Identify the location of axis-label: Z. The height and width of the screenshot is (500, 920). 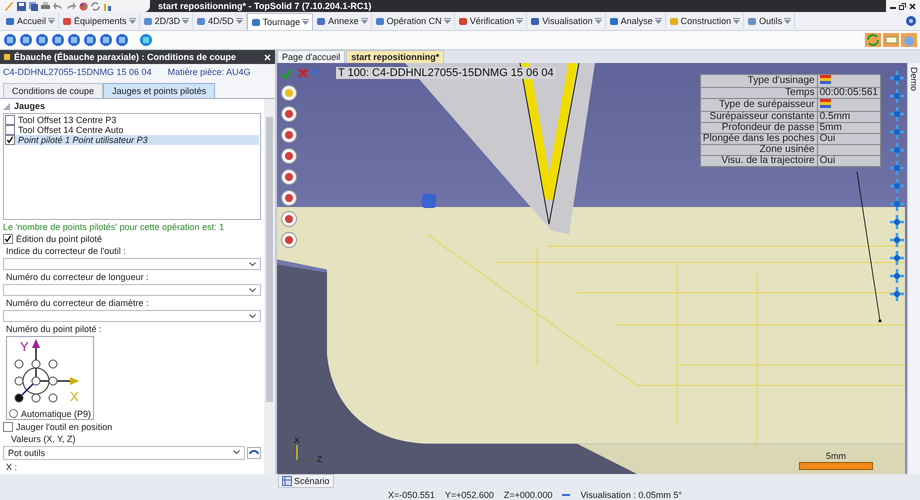
(319, 459).